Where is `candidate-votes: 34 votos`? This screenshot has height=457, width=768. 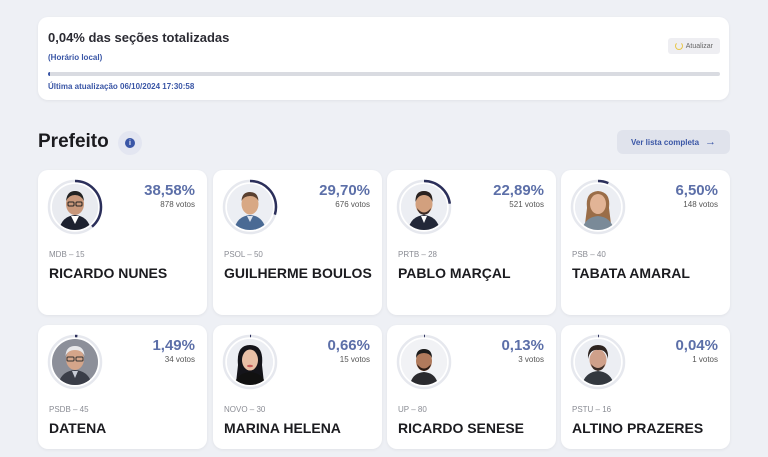
candidate-votes: 34 votos is located at coordinates (179, 359).